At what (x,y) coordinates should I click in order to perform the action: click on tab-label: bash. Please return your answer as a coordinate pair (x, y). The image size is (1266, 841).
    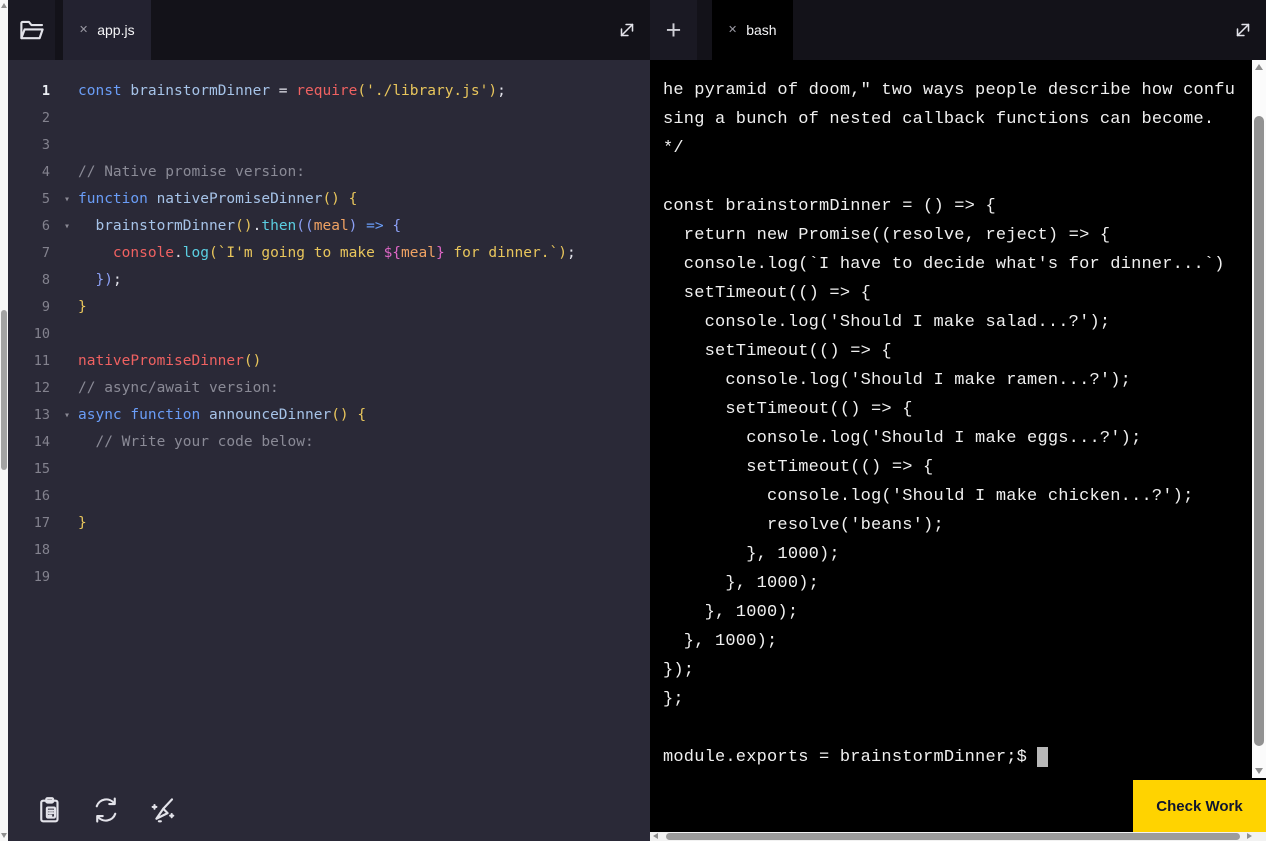
    Looking at the image, I should click on (761, 30).